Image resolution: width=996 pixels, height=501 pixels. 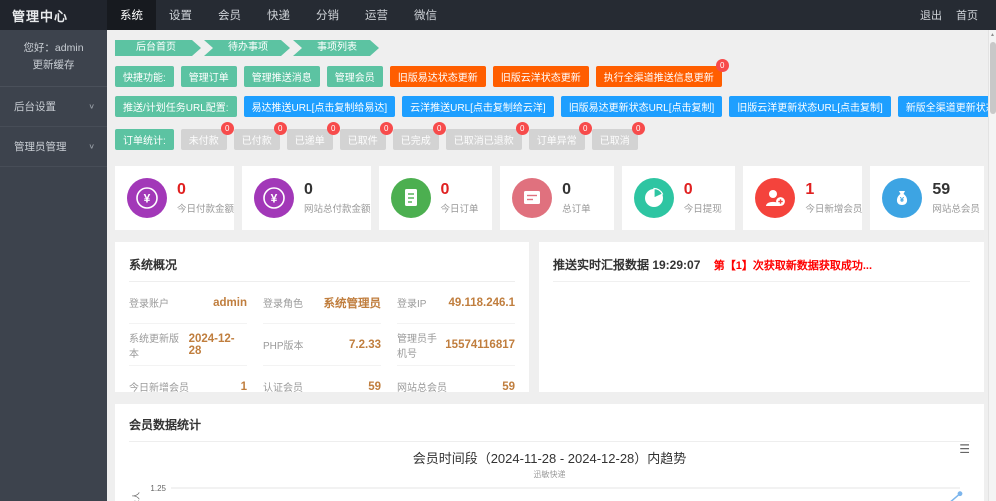 I want to click on user-plus-icon, so click(x=775, y=198).